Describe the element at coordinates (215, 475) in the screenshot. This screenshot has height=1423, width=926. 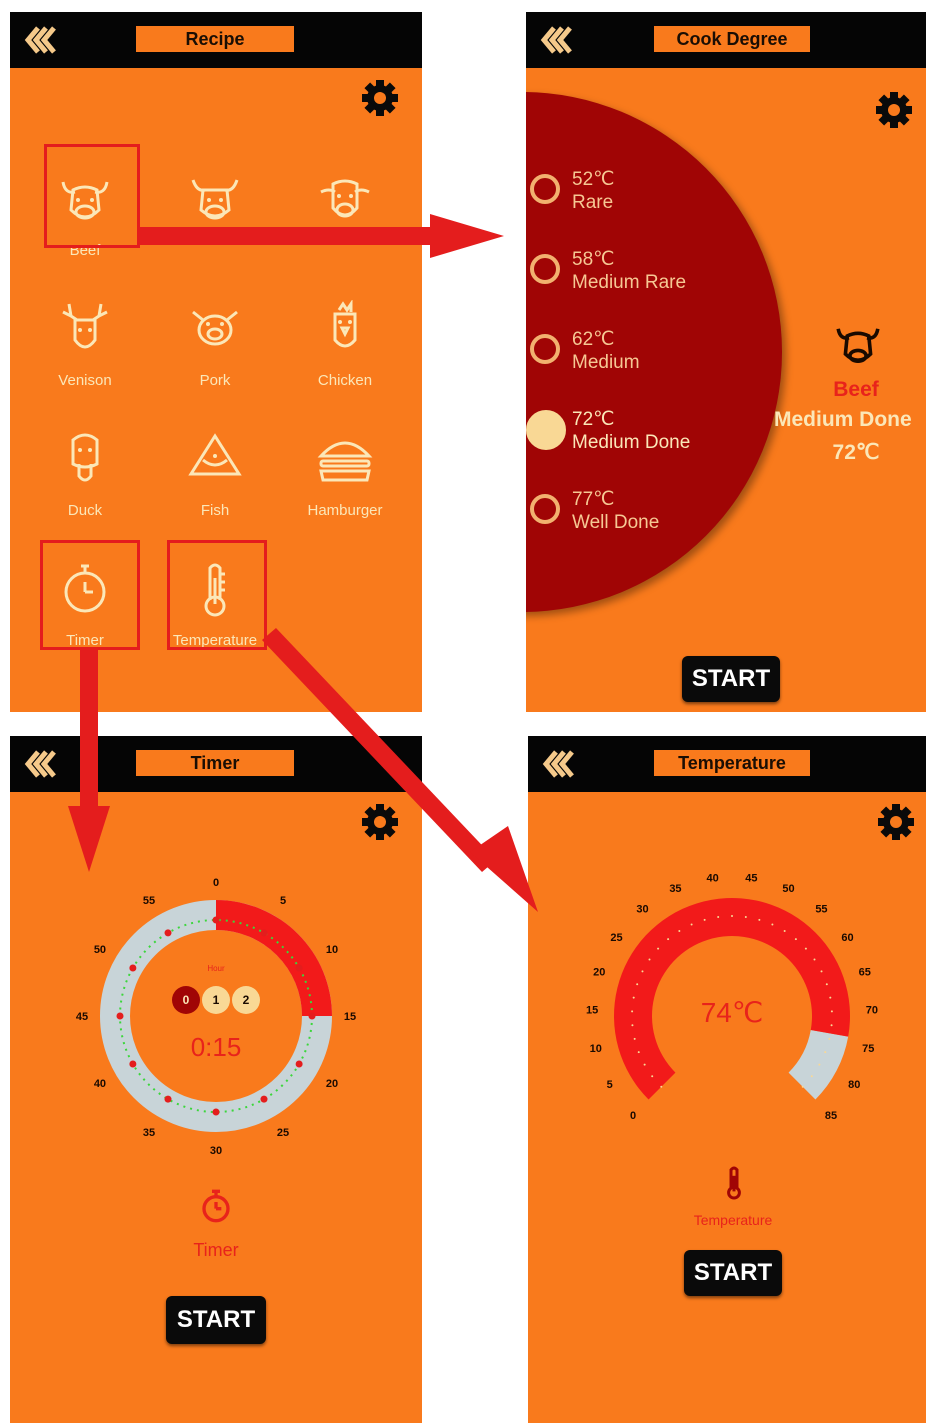
I see `recipe-fish: Fish` at that location.